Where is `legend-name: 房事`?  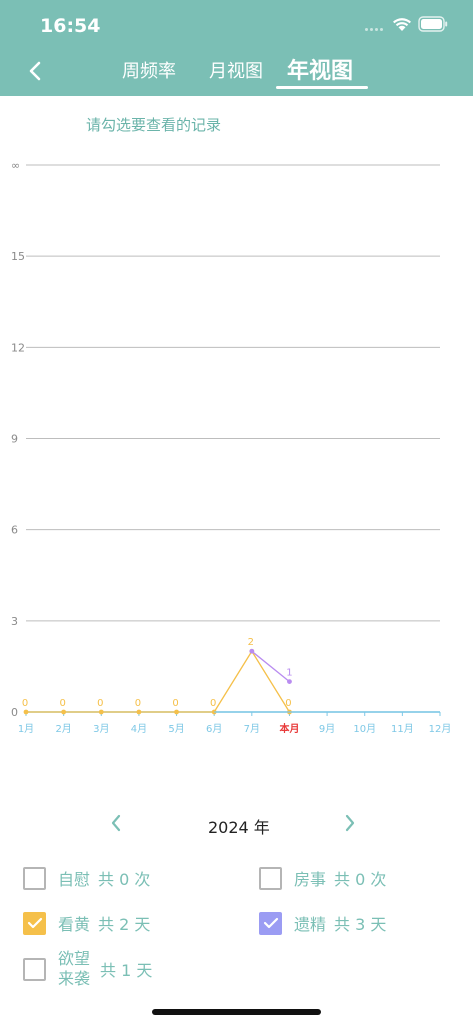
legend-name: 房事 is located at coordinates (310, 879).